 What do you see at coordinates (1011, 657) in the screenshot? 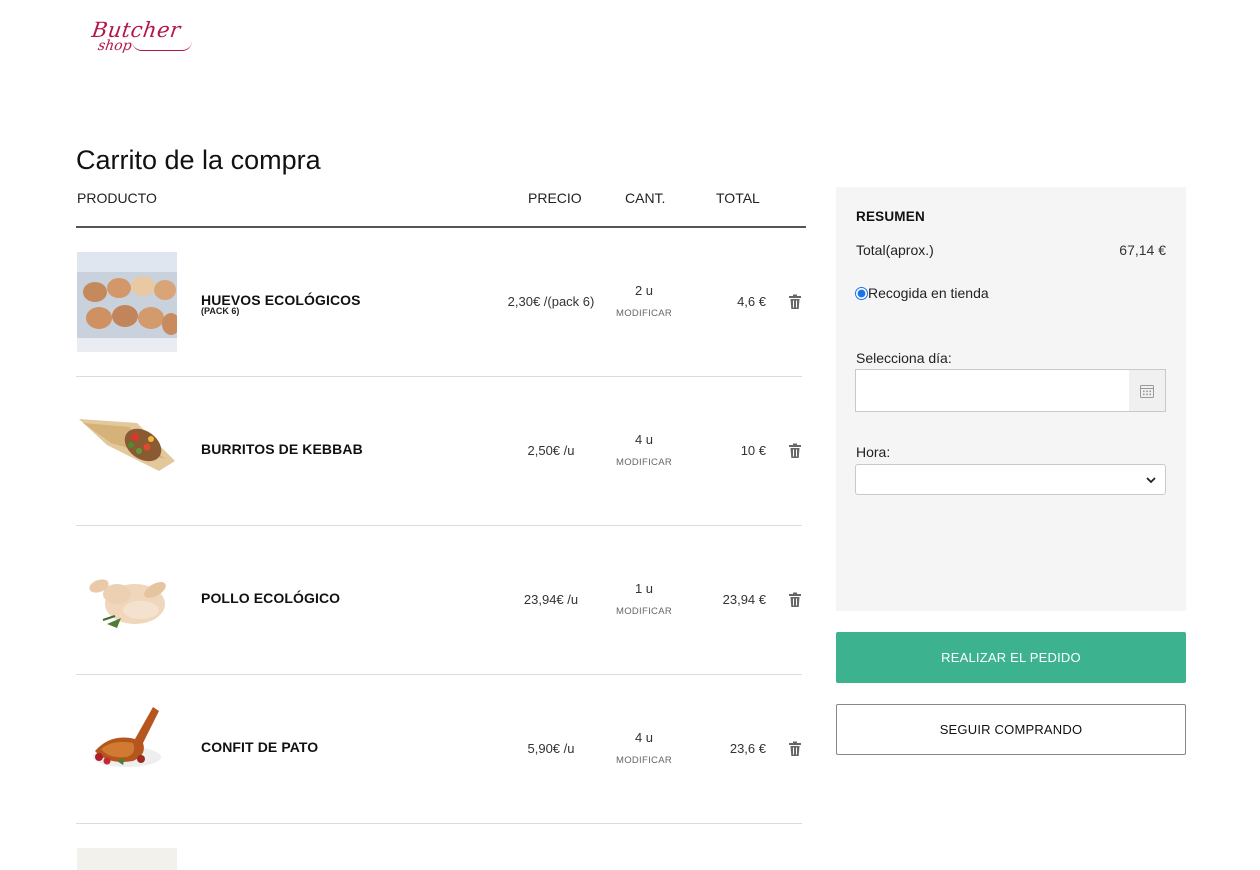
I see `place-order-button: REALIZAR EL PEDIDO` at bounding box center [1011, 657].